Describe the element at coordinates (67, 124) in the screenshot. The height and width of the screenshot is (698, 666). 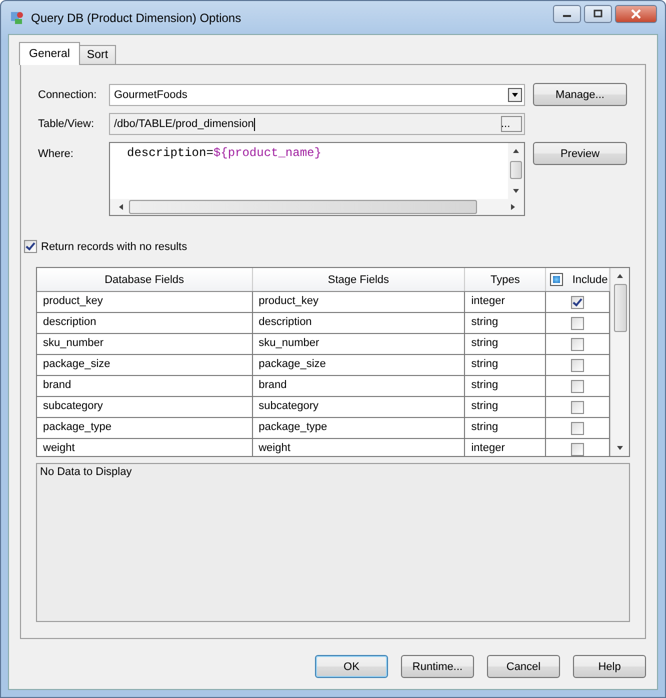
I see `field-label: Table/View:` at that location.